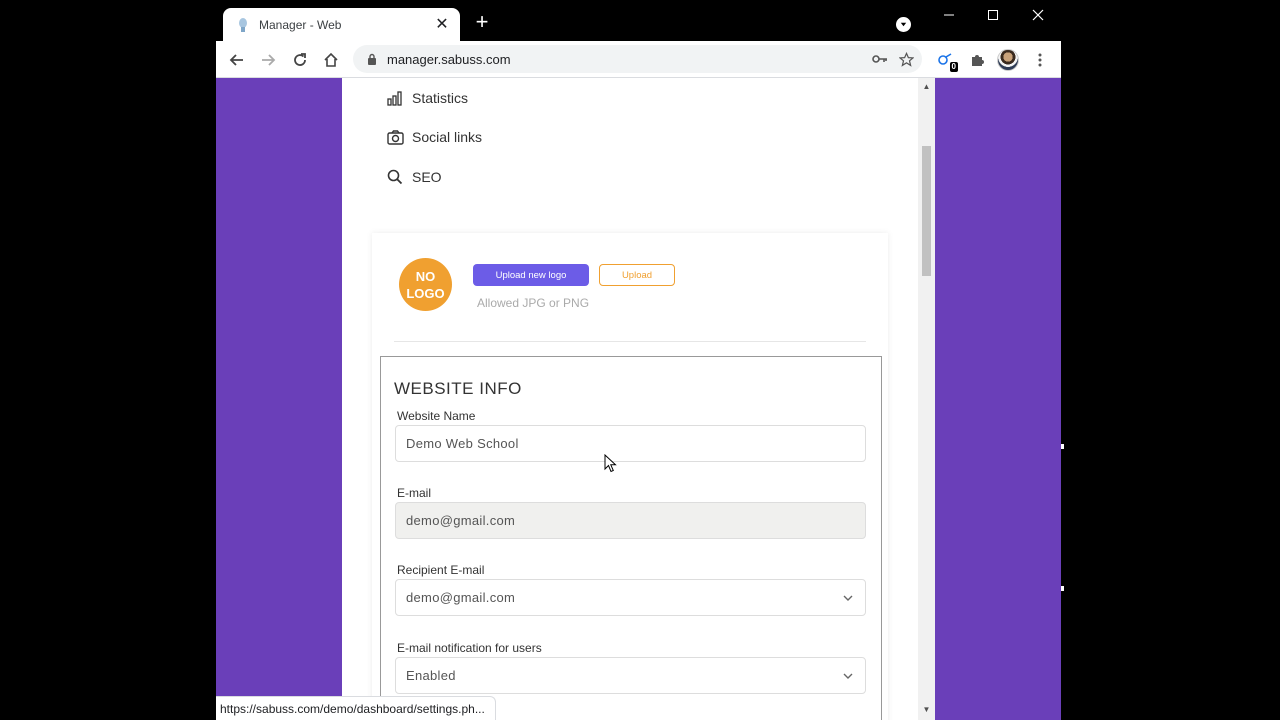 The height and width of the screenshot is (720, 1280). Describe the element at coordinates (953, 67) in the screenshot. I see `extension-badge: 0` at that location.